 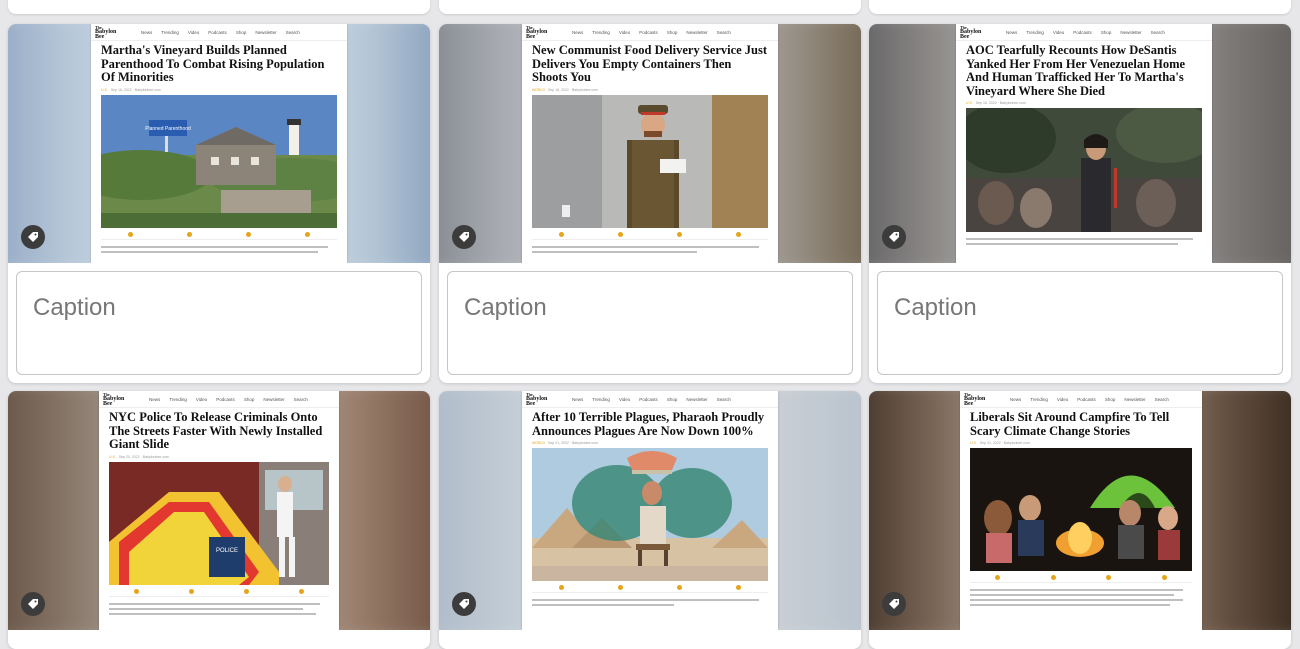 What do you see at coordinates (227, 551) in the screenshot?
I see `sign-text: POLICE` at bounding box center [227, 551].